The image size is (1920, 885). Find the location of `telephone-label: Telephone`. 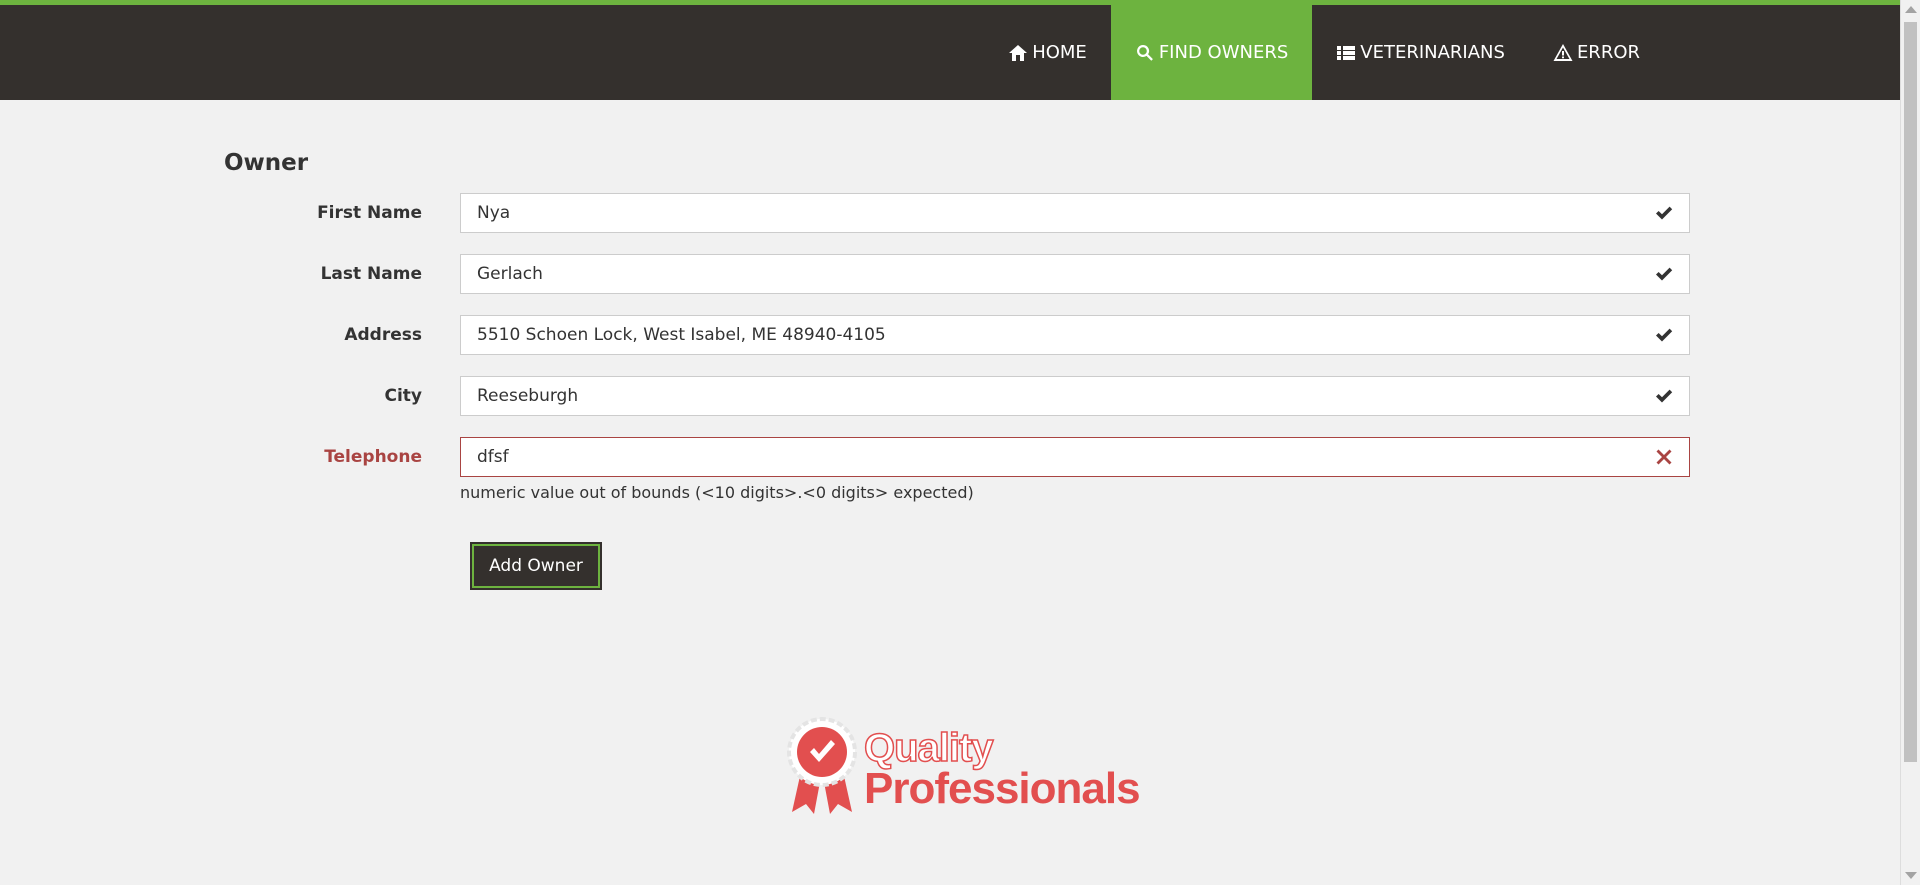

telephone-label: Telephone is located at coordinates (373, 457).